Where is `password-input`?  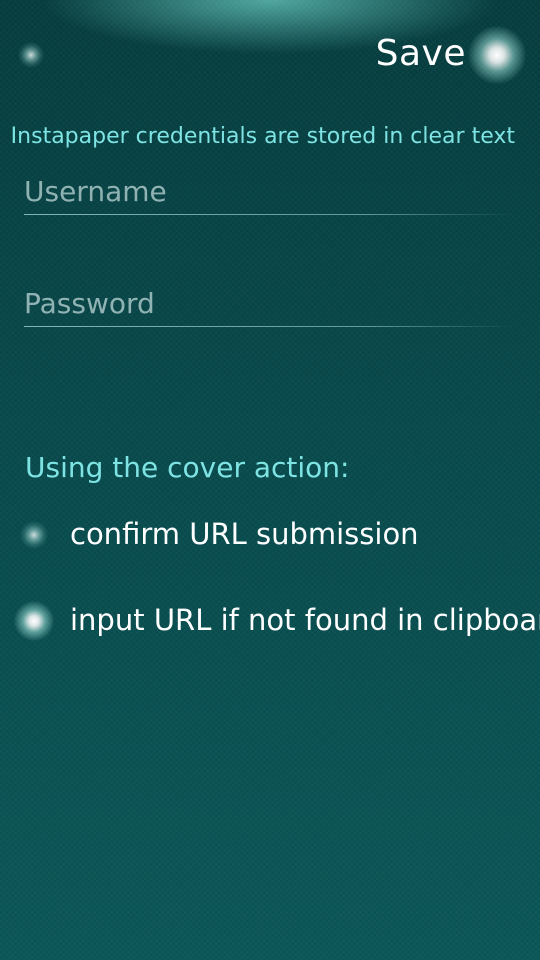 password-input is located at coordinates (269, 303).